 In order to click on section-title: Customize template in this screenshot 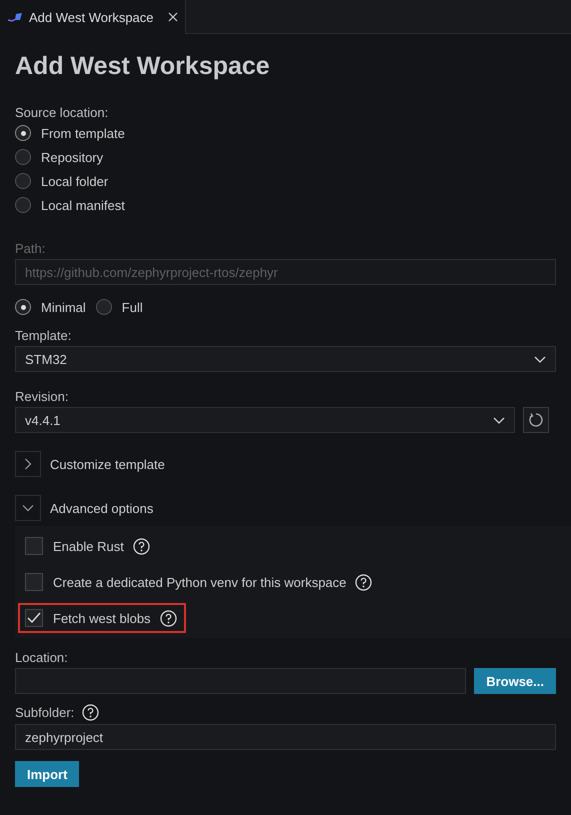, I will do `click(107, 464)`.